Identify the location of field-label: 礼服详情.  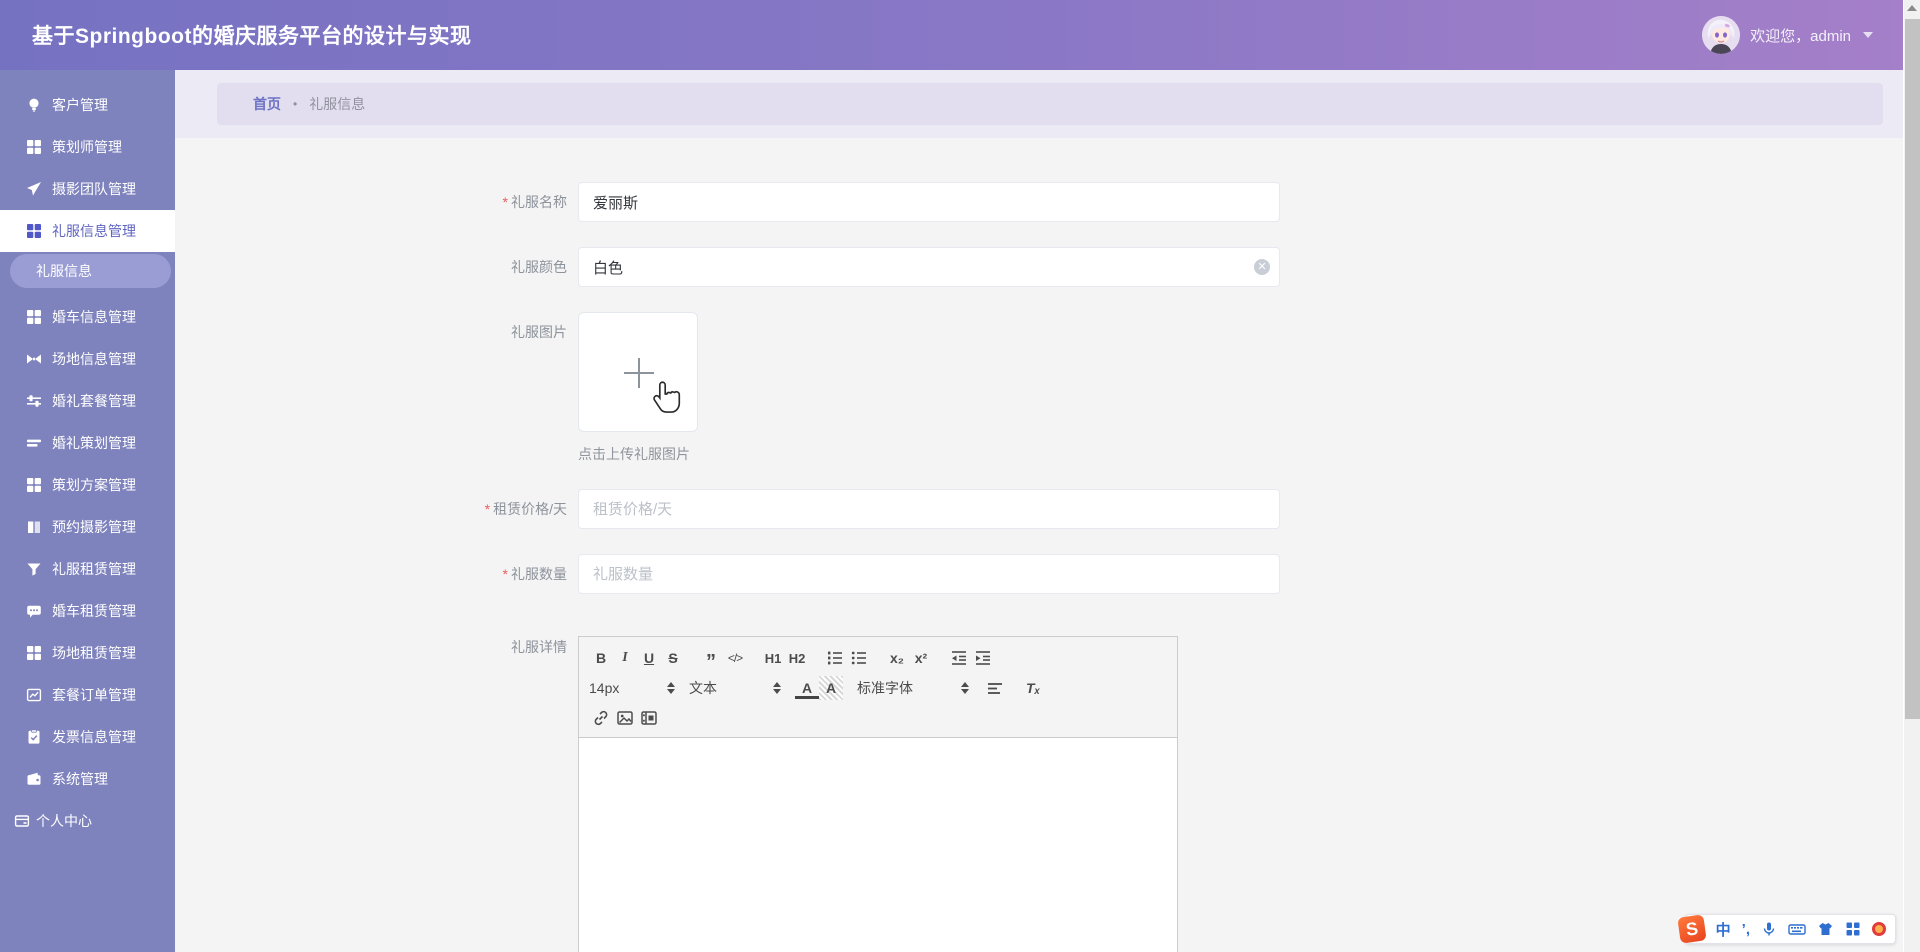
(539, 647).